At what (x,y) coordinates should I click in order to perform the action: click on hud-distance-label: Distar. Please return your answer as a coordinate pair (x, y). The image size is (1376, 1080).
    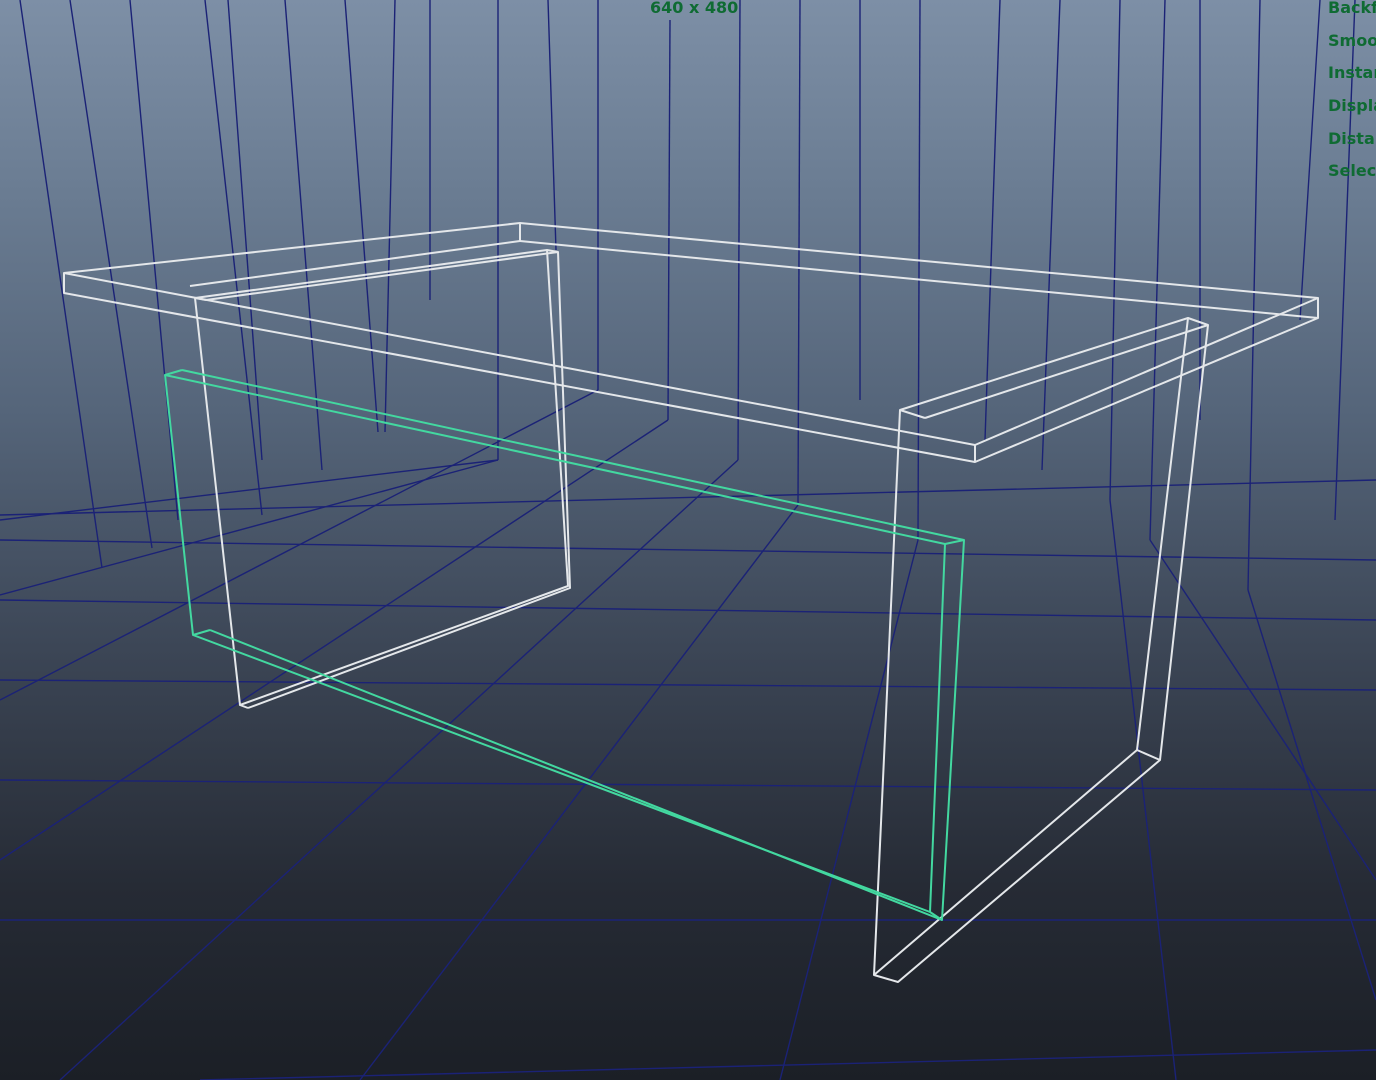
    Looking at the image, I should click on (1352, 138).